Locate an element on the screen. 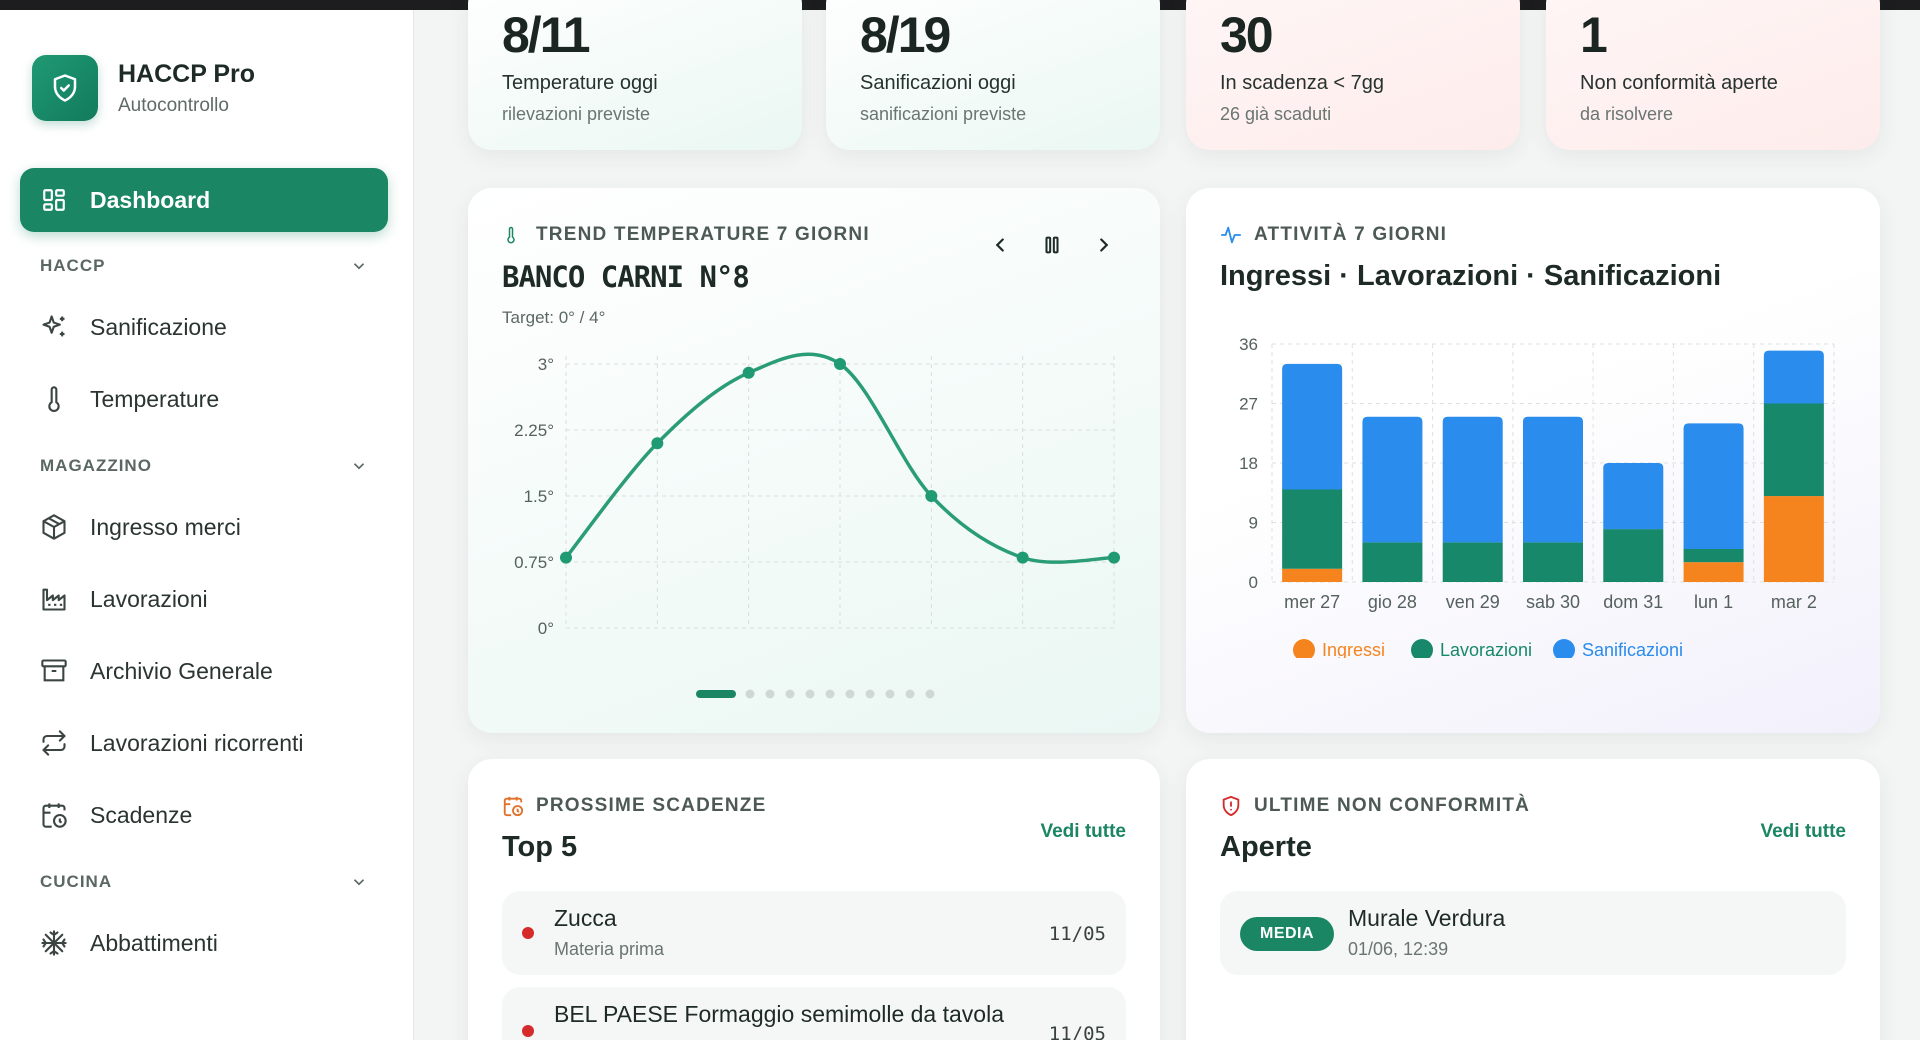 The height and width of the screenshot is (1040, 1920). section-title: MAGAZZINO is located at coordinates (96, 465).